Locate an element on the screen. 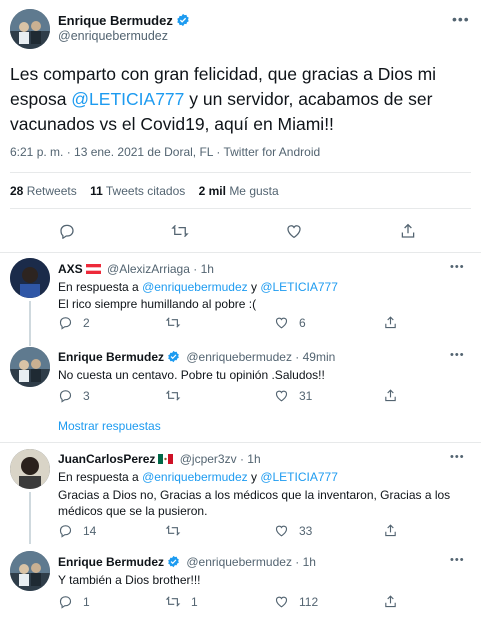  author-row: Enrique Bermudez @enriquebermudez · 1h is located at coordinates (187, 563).